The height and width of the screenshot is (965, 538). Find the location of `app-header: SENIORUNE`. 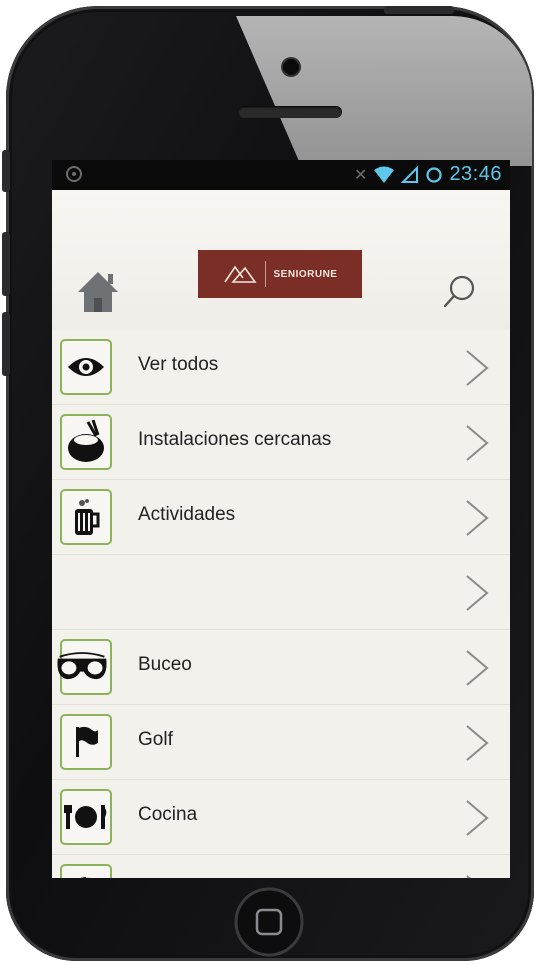

app-header: SENIORUNE is located at coordinates (281, 260).